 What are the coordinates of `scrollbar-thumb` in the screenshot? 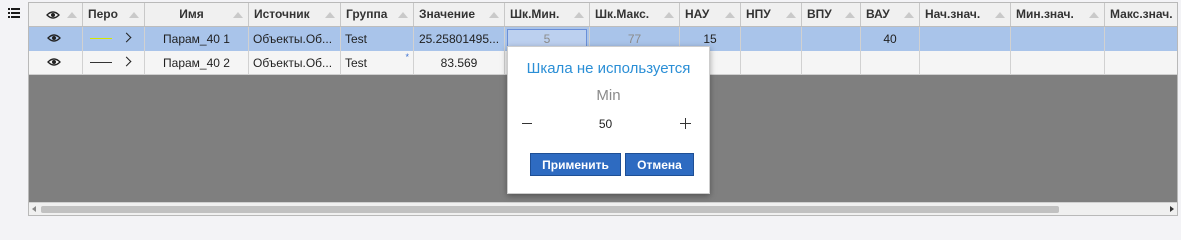 It's located at (550, 209).